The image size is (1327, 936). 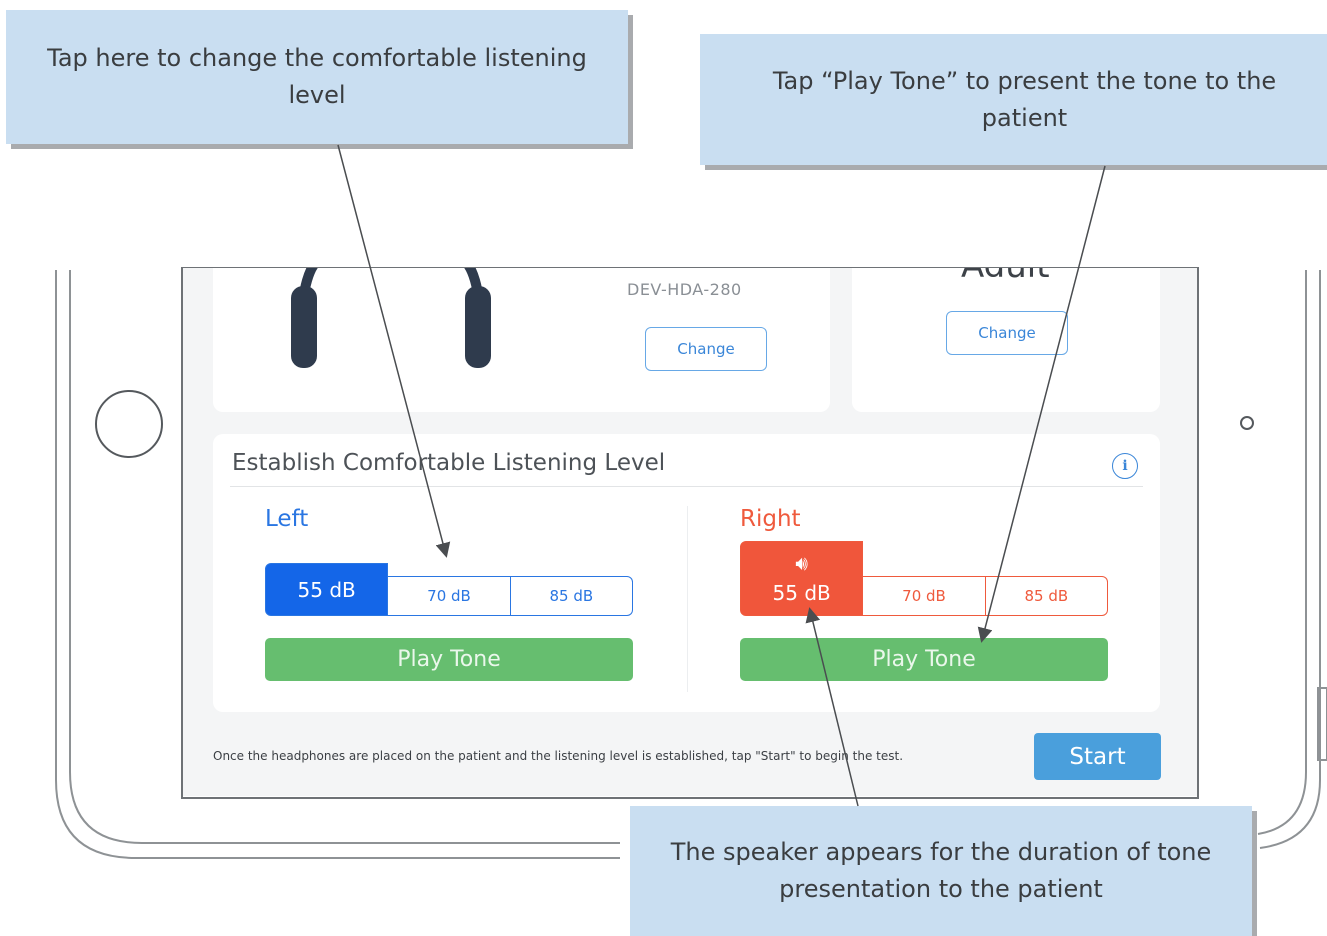 What do you see at coordinates (1007, 333) in the screenshot?
I see `change-age-group-button: Change` at bounding box center [1007, 333].